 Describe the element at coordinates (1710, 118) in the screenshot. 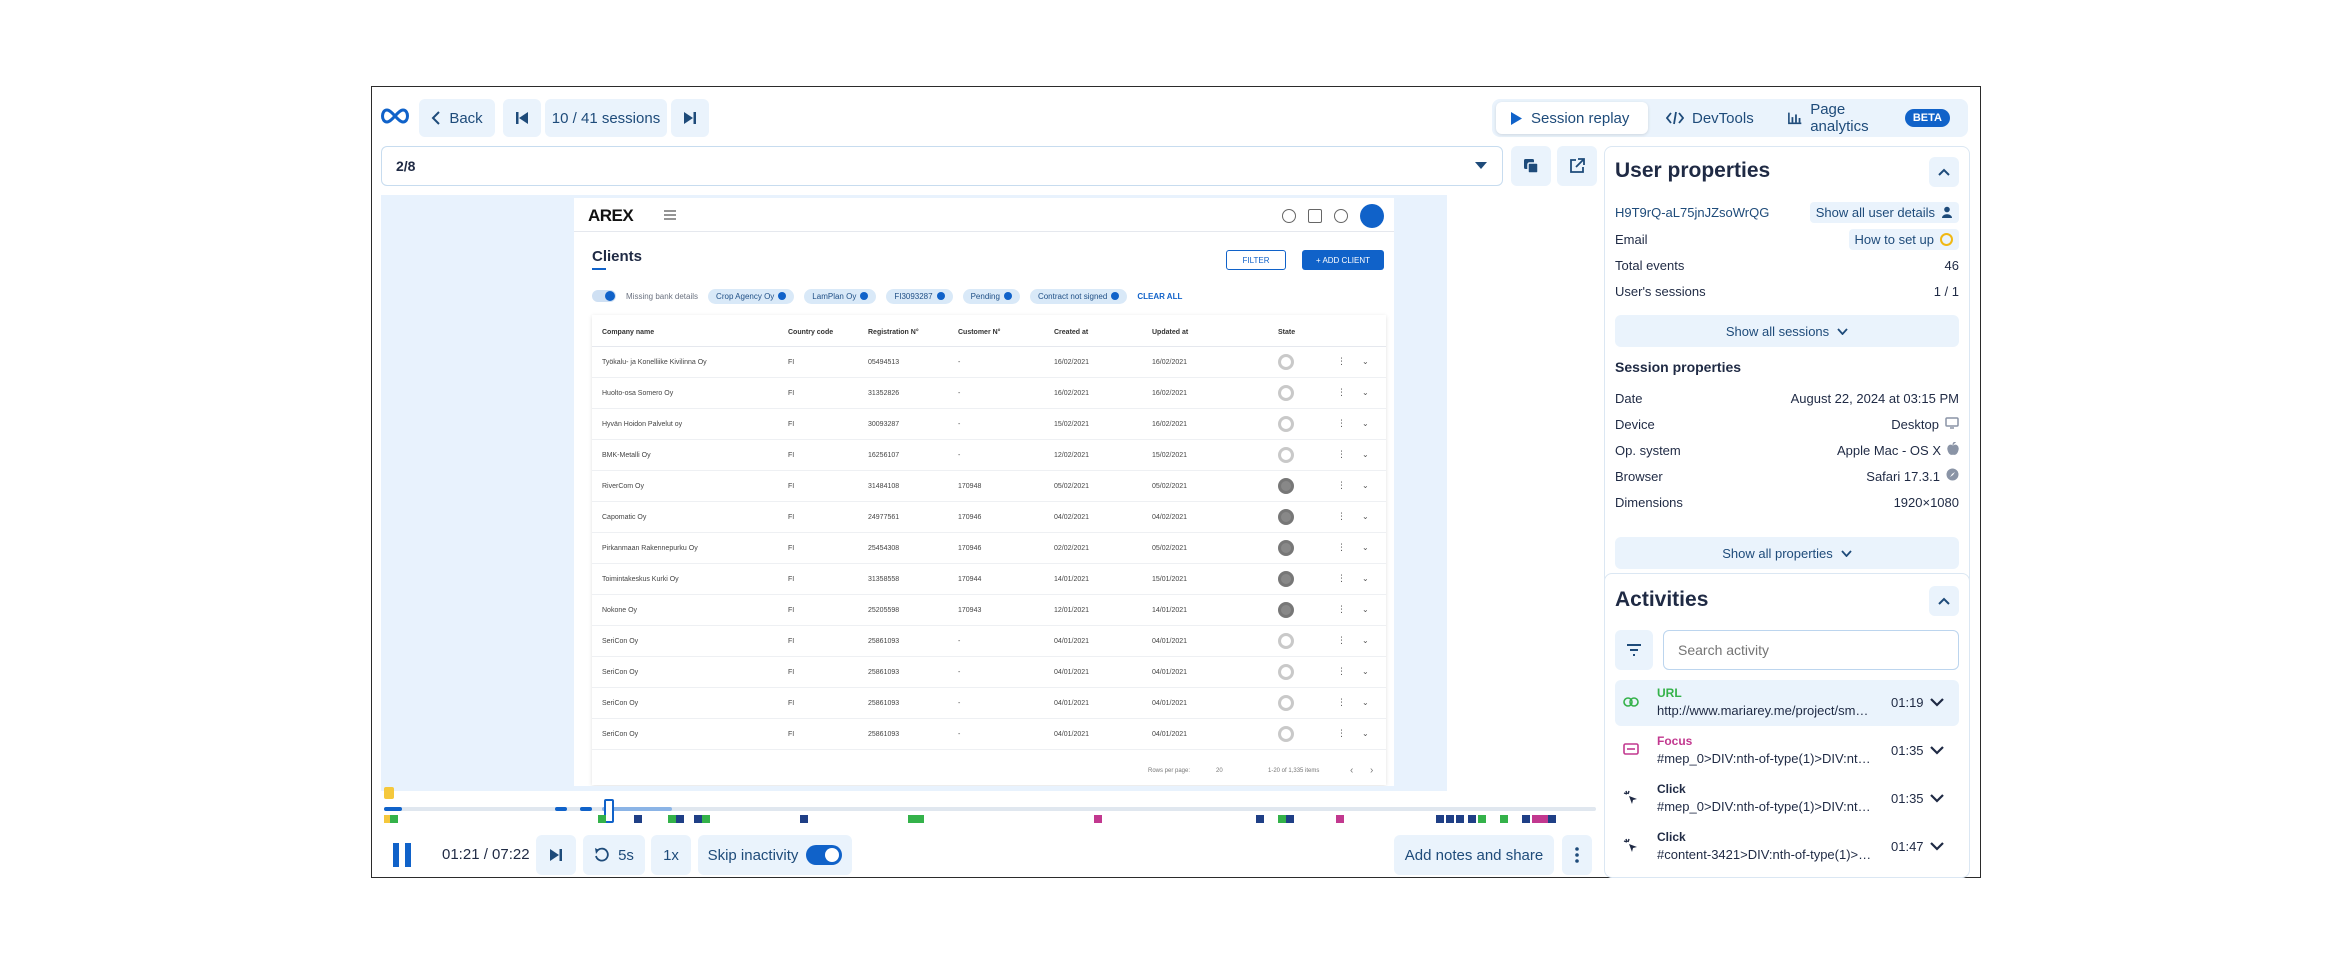

I see `tab-devtools: DevTools` at that location.